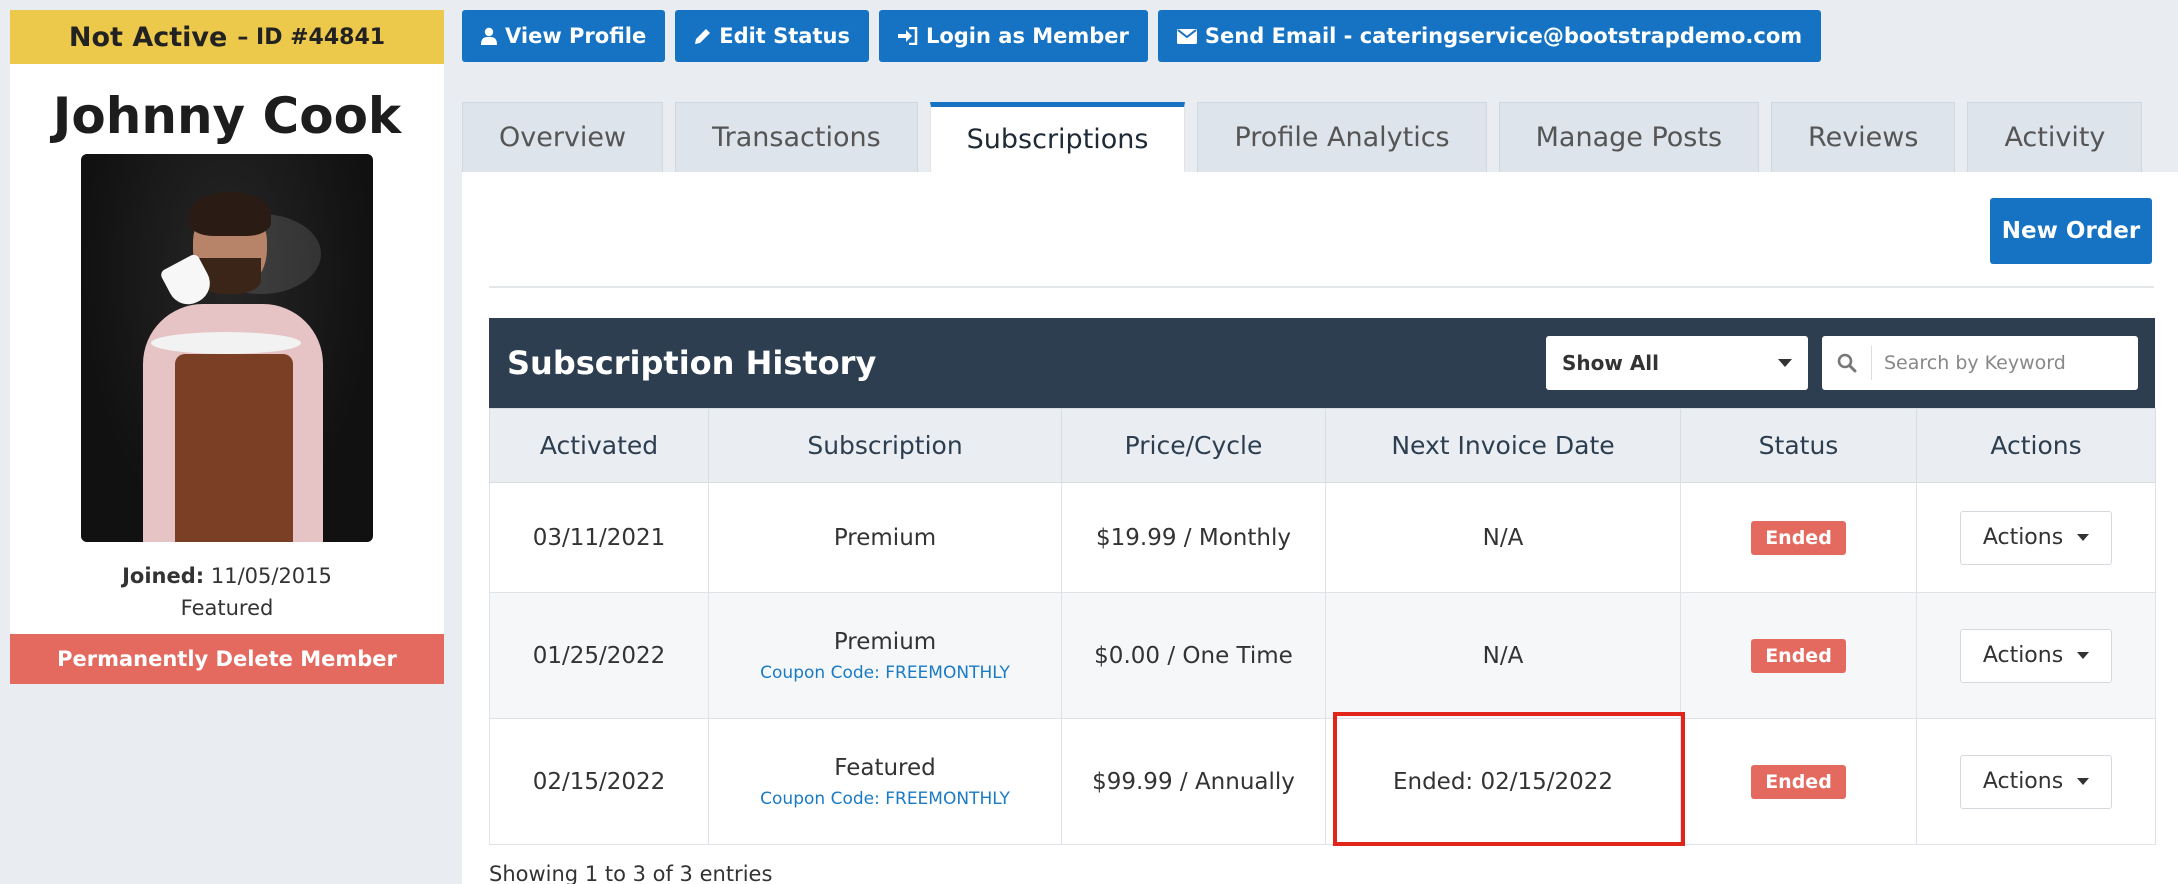 The height and width of the screenshot is (884, 2178). What do you see at coordinates (227, 608) in the screenshot?
I see `member-plan: Featured` at bounding box center [227, 608].